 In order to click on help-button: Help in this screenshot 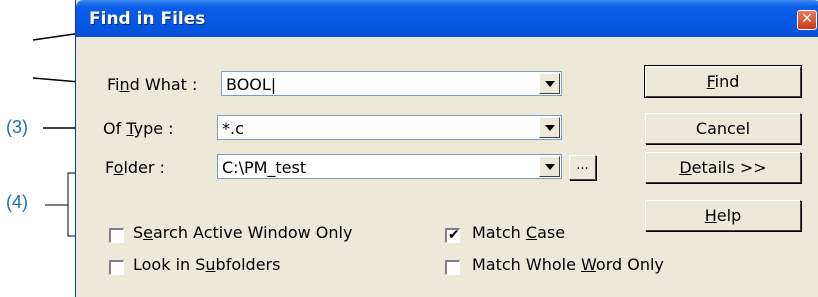, I will do `click(723, 215)`.